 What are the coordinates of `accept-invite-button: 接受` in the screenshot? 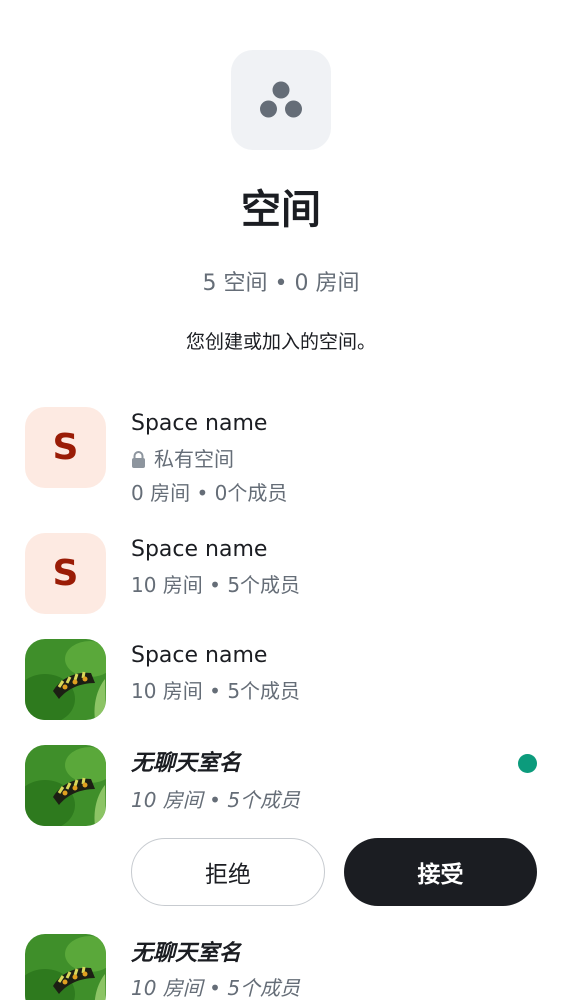 It's located at (440, 872).